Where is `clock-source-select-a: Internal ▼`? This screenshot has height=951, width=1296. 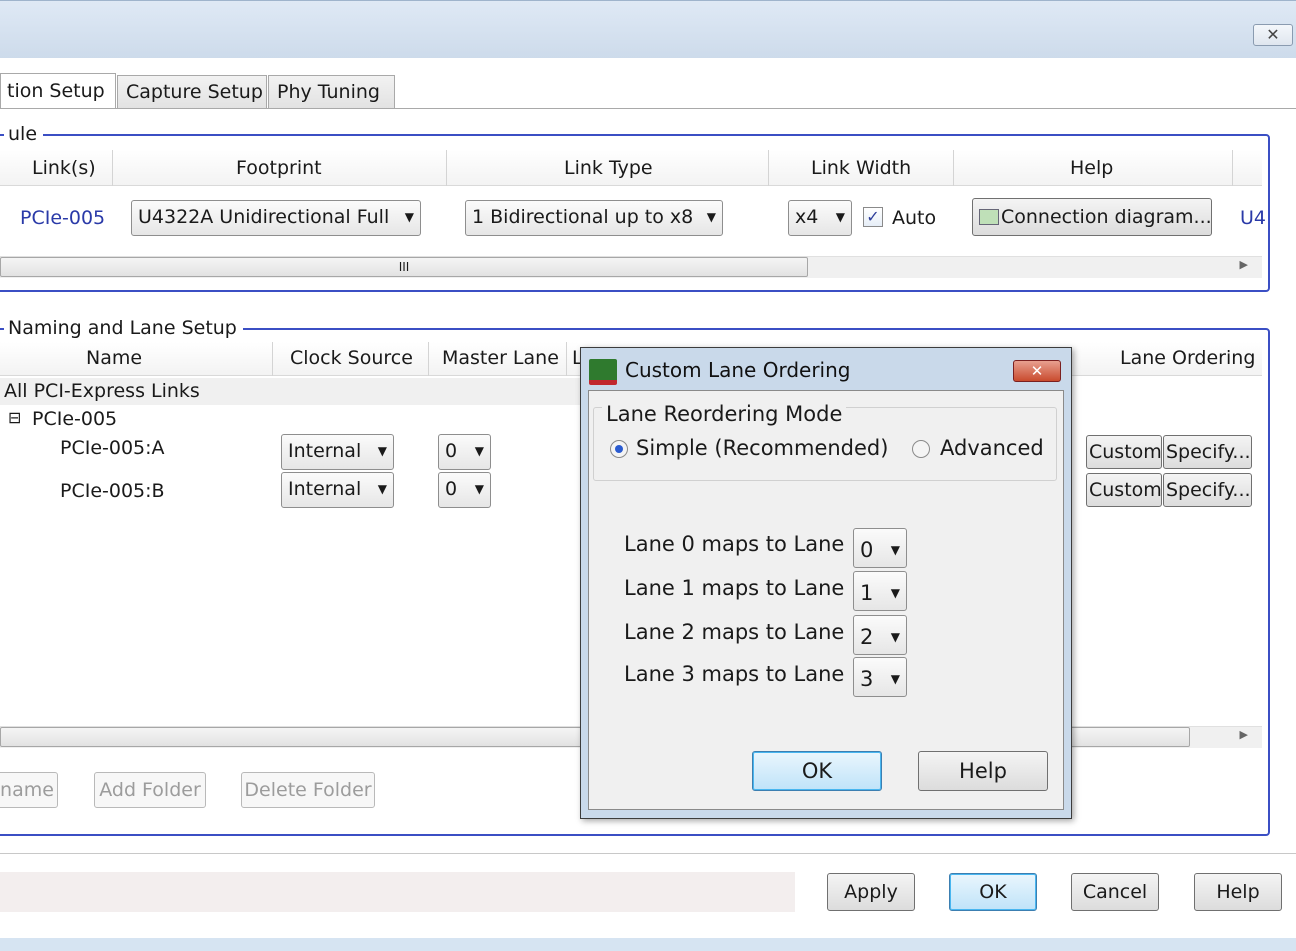 clock-source-select-a: Internal ▼ is located at coordinates (337, 452).